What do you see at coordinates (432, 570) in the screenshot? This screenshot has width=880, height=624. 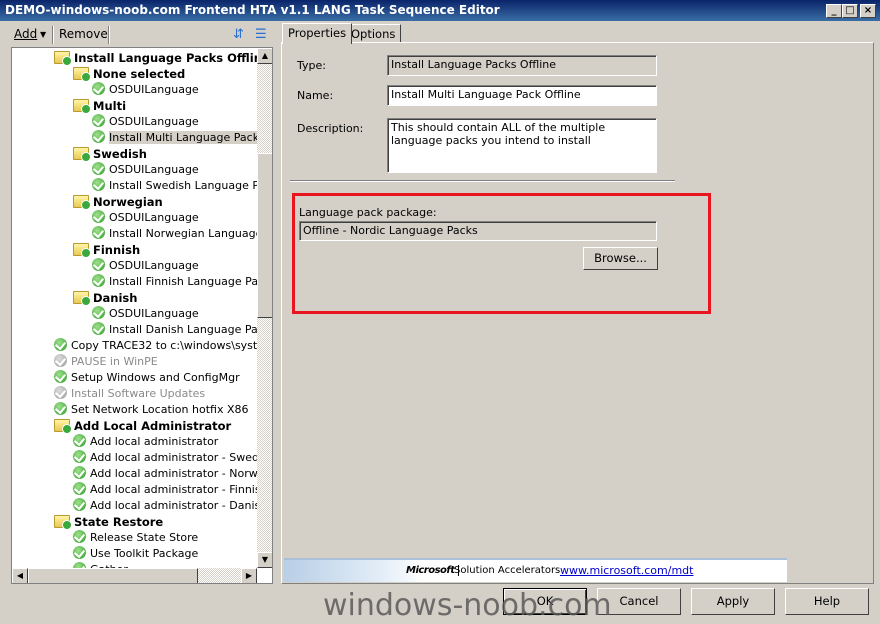 I see `microsoft-logo: Microsoft` at bounding box center [432, 570].